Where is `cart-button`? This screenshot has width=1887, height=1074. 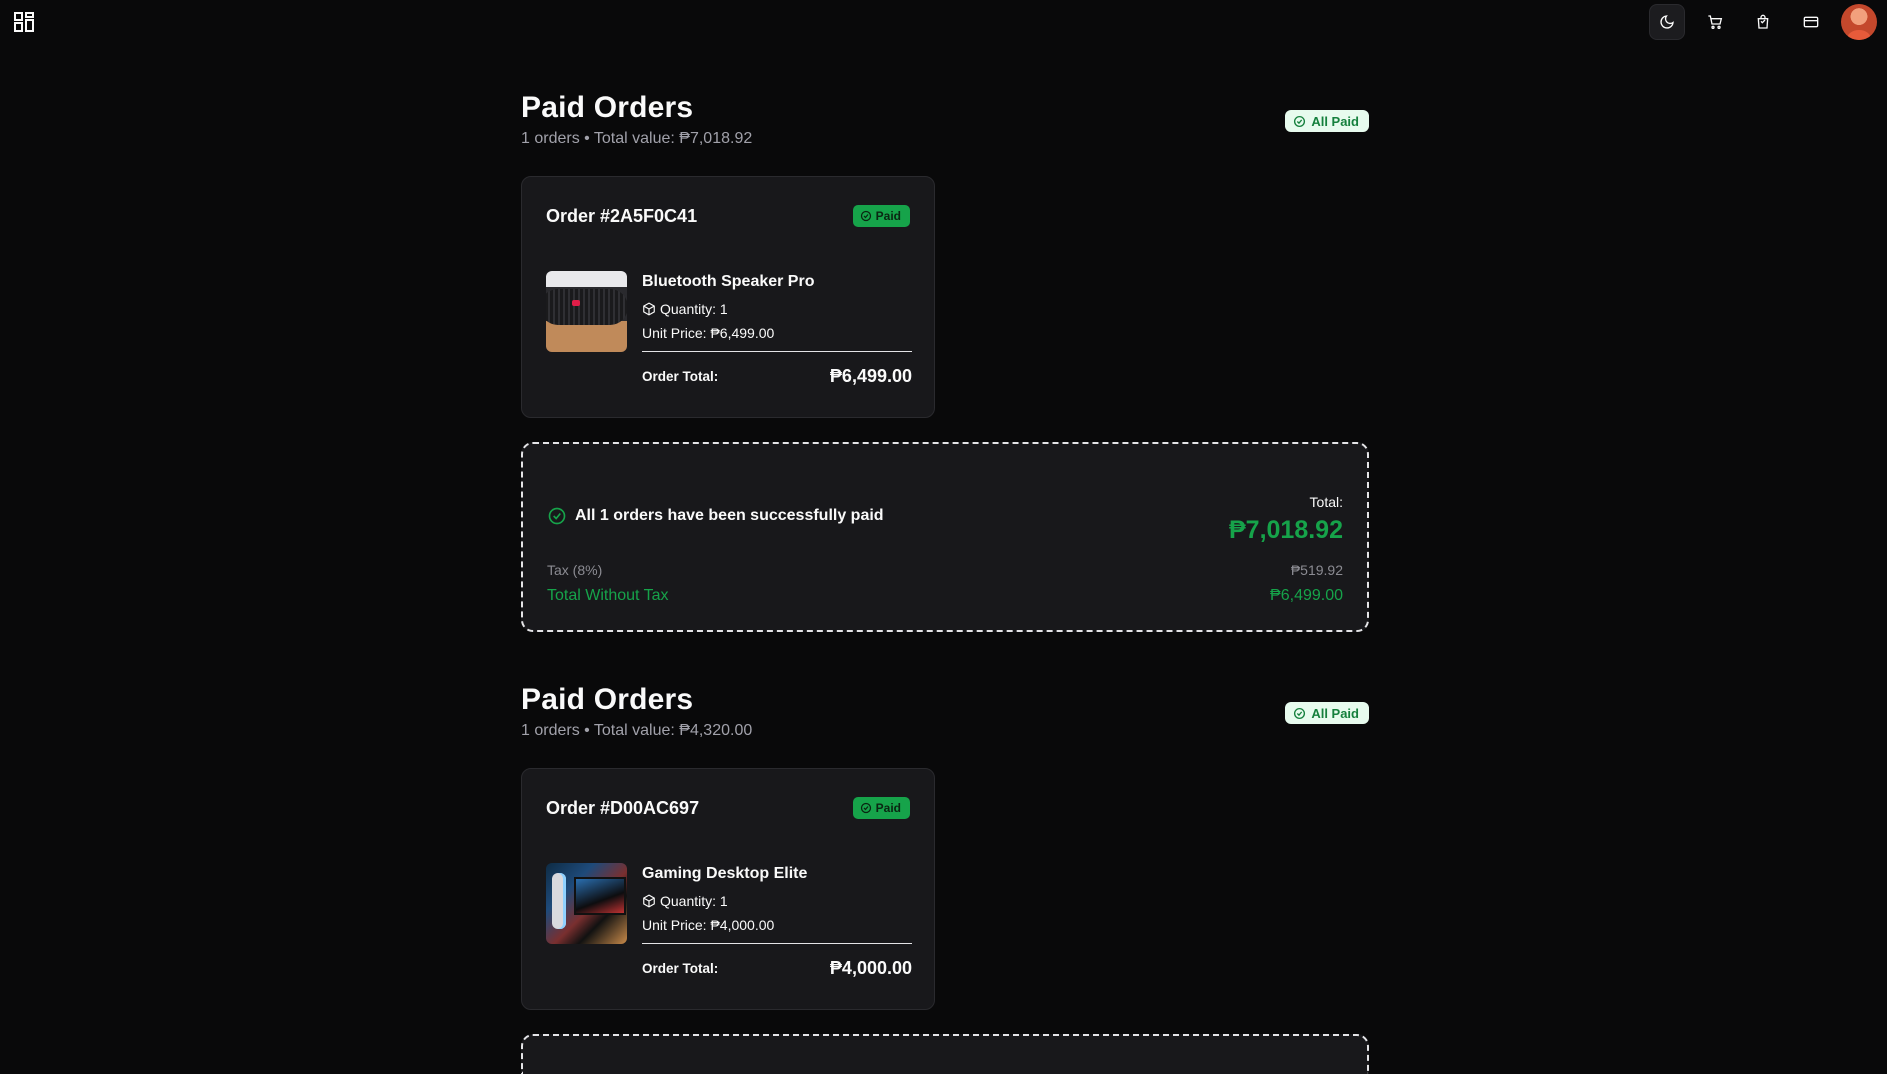
cart-button is located at coordinates (1715, 22).